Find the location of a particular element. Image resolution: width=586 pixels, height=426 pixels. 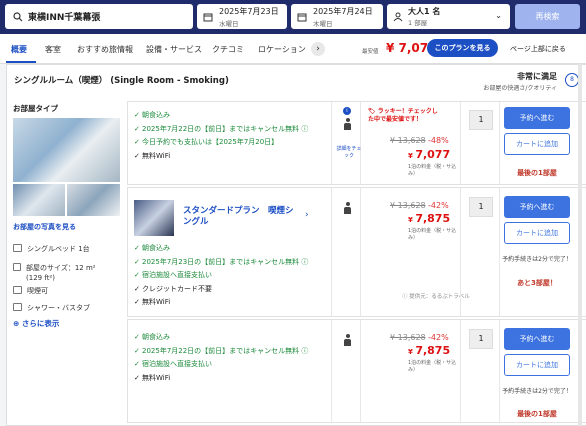

rating-subtitle: お部屋の快適さ/クオリティ is located at coordinates (520, 88).